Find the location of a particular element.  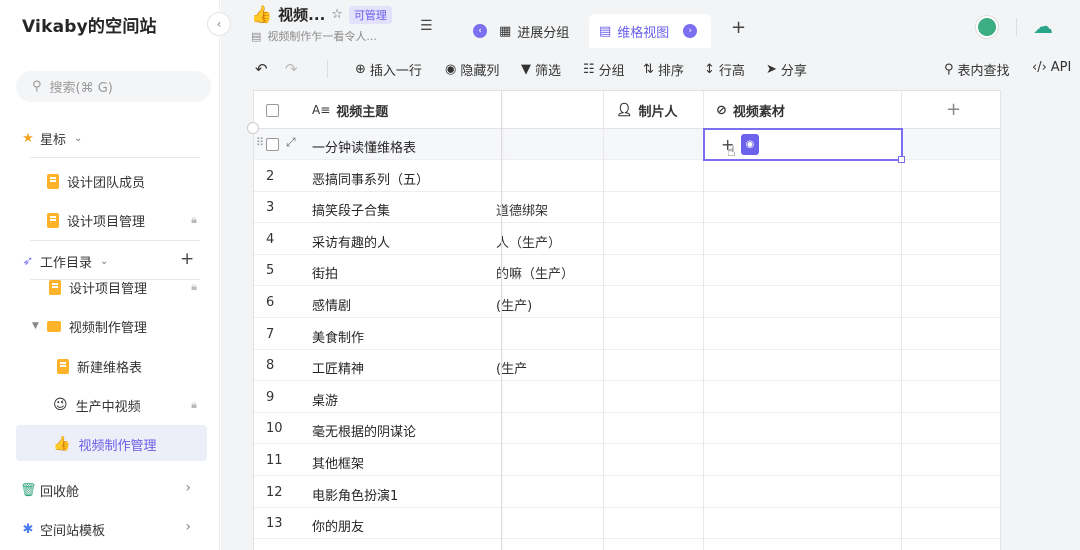

cell-title: 你的朋友 is located at coordinates (338, 525).